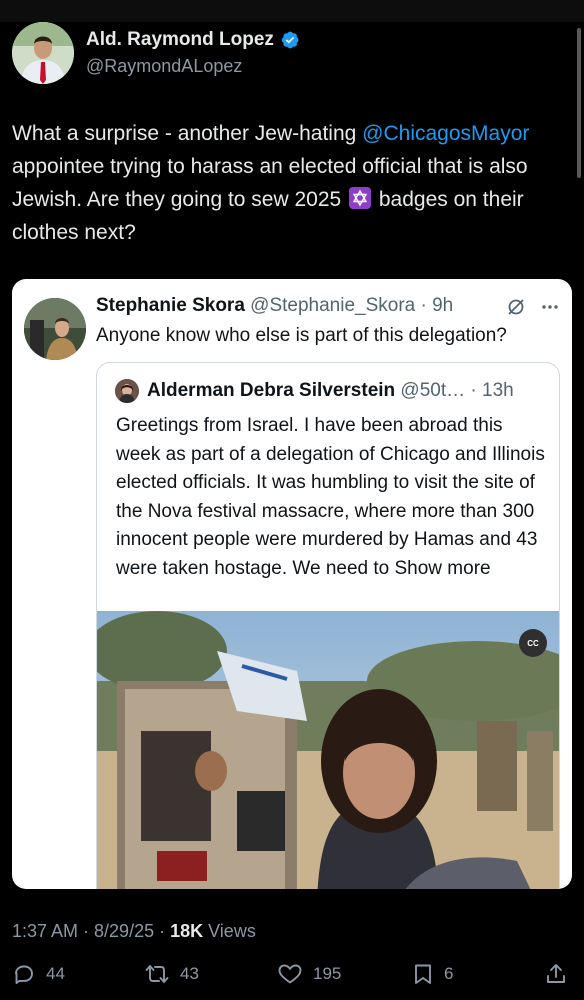 Image resolution: width=584 pixels, height=1000 pixels. Describe the element at coordinates (187, 133) in the screenshot. I see `tweet-text-part: What a surprise - another Jew-hating` at that location.